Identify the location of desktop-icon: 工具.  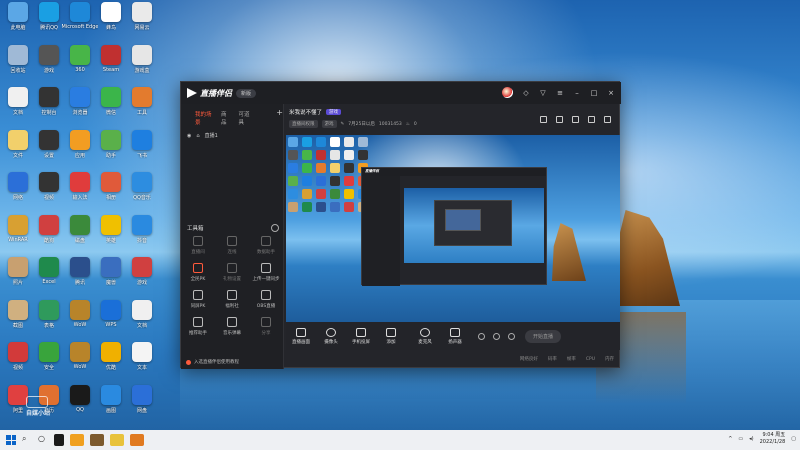
(142, 107).